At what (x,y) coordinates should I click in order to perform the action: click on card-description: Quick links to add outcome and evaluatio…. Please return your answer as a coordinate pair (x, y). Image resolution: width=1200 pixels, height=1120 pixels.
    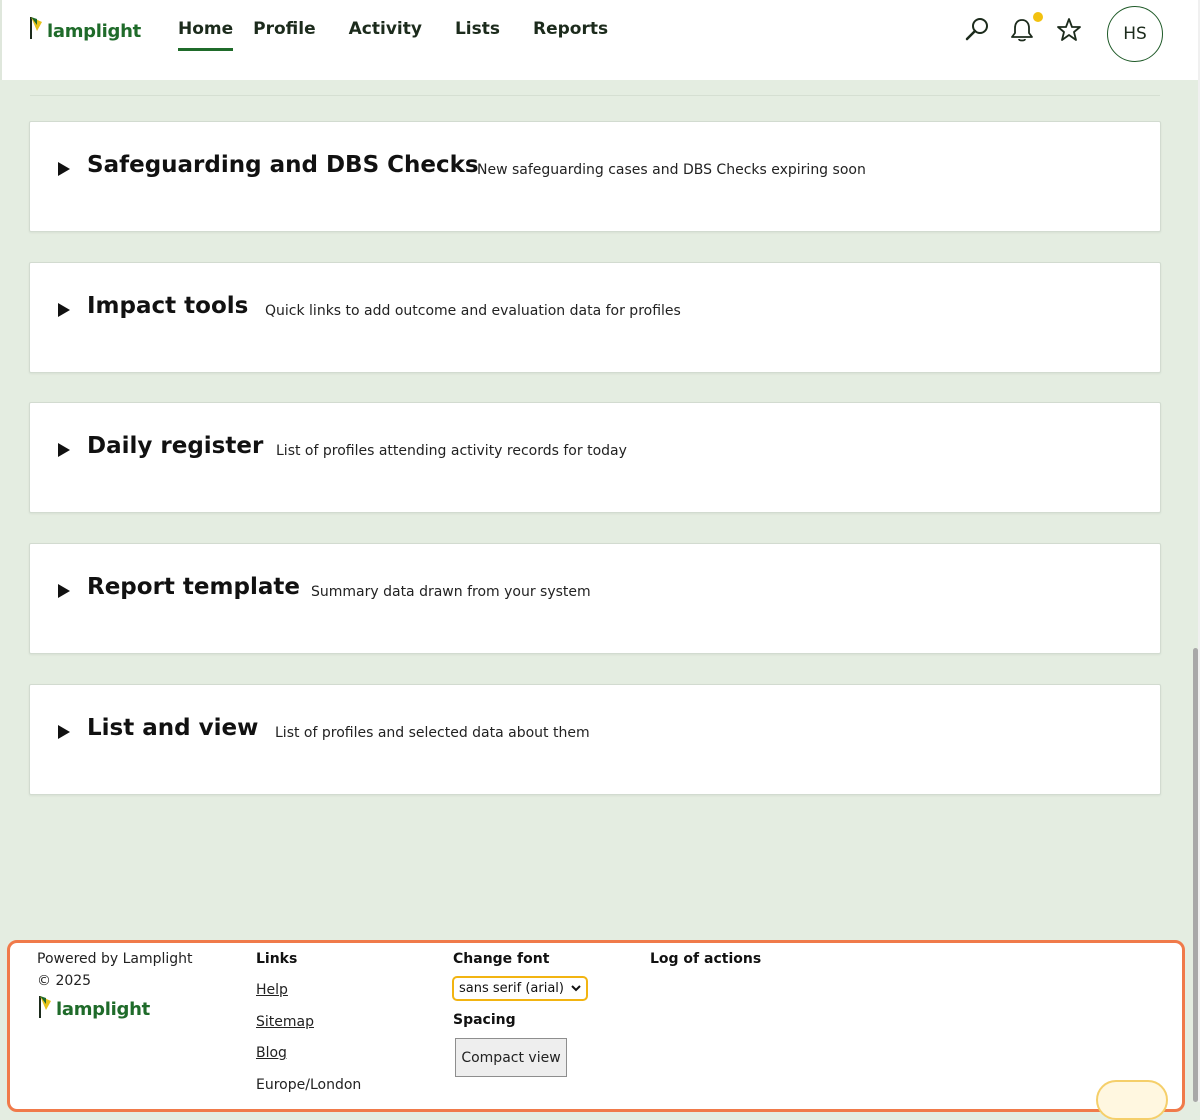
    Looking at the image, I should click on (473, 311).